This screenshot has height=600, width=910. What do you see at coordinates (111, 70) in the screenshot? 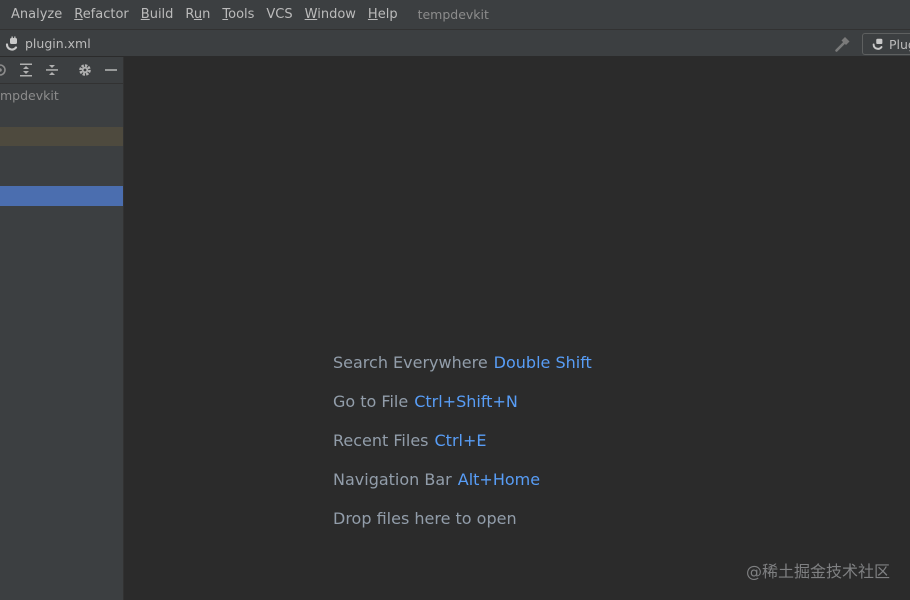
I see `hide-icon` at bounding box center [111, 70].